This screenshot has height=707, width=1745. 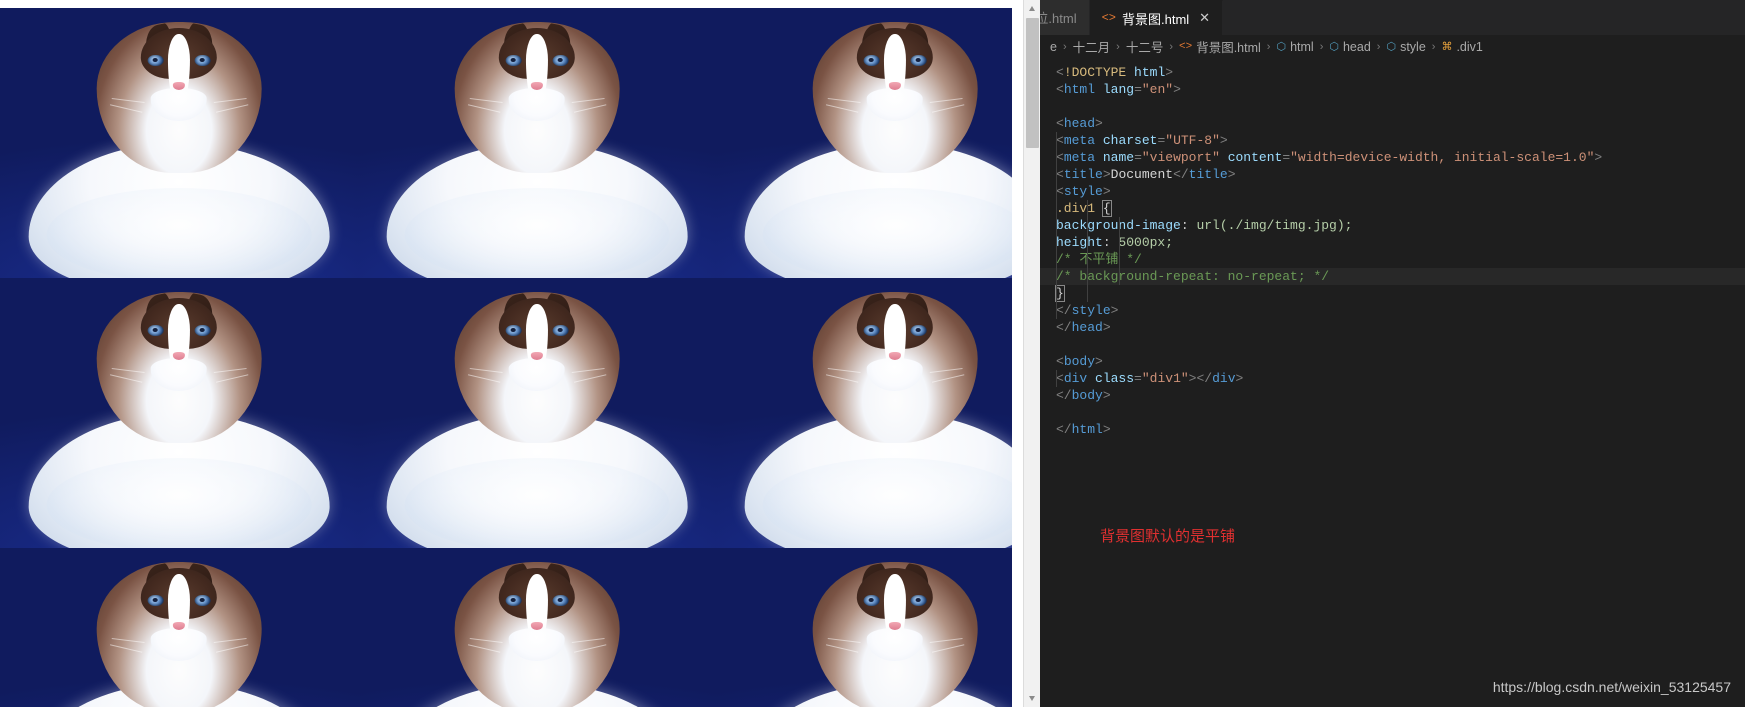 I want to click on code-line: .div1 {, so click(x=1392, y=208).